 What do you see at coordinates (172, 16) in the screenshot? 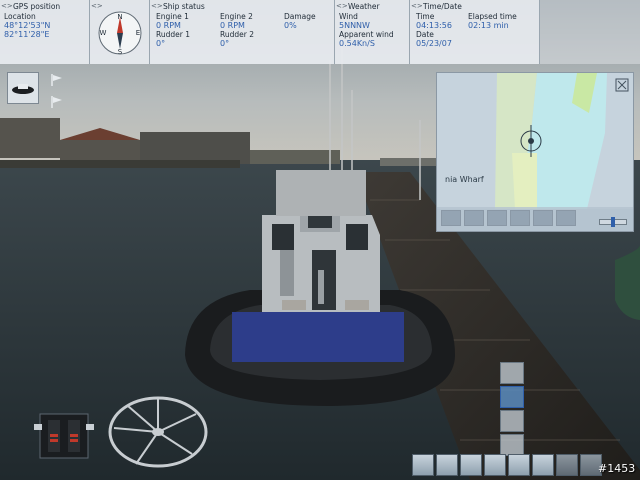
I see `engine1-label: Engine 1` at bounding box center [172, 16].